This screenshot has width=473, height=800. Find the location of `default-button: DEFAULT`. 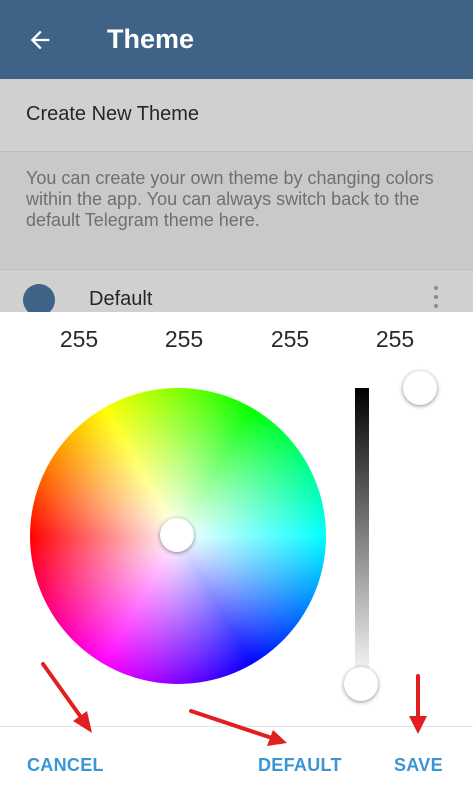

default-button: DEFAULT is located at coordinates (300, 765).